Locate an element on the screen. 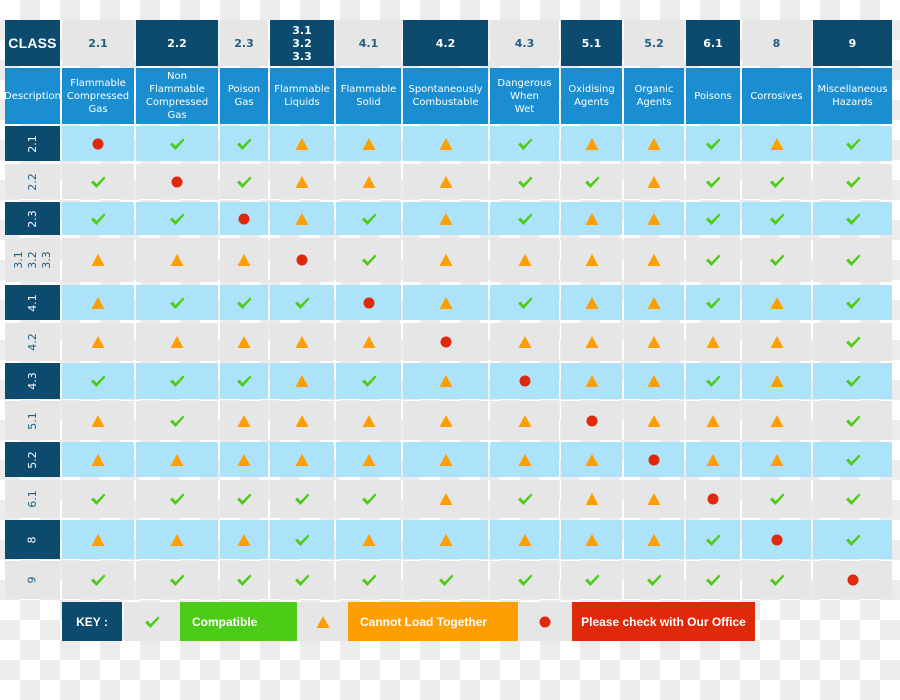 The image size is (900, 700). column-class-header: 5.2 is located at coordinates (654, 43).